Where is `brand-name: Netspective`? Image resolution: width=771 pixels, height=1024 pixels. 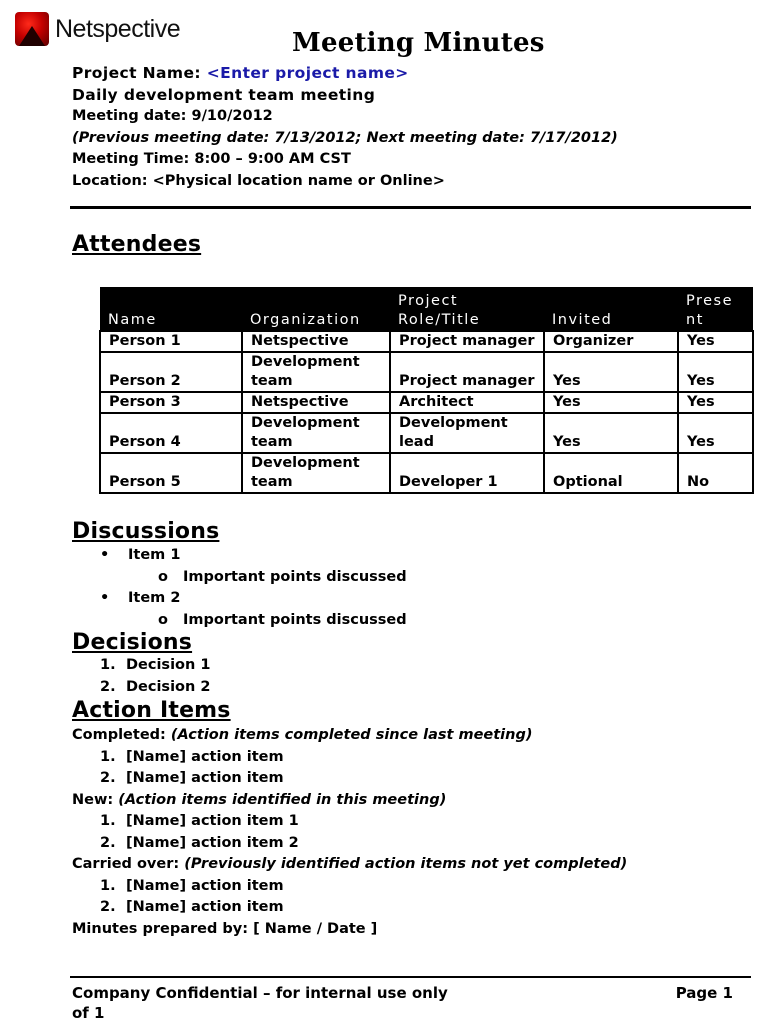 brand-name: Netspective is located at coordinates (118, 28).